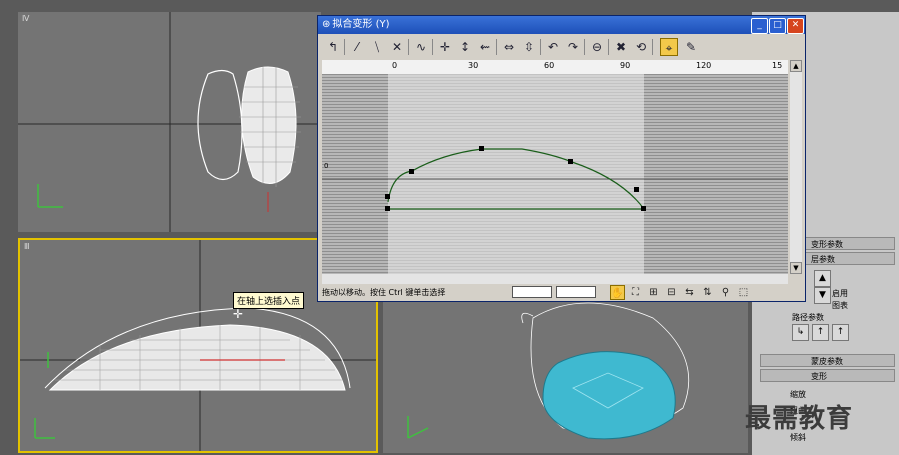 The width and height of the screenshot is (899, 455). What do you see at coordinates (795, 26) in the screenshot?
I see `close-button: ✕` at bounding box center [795, 26].